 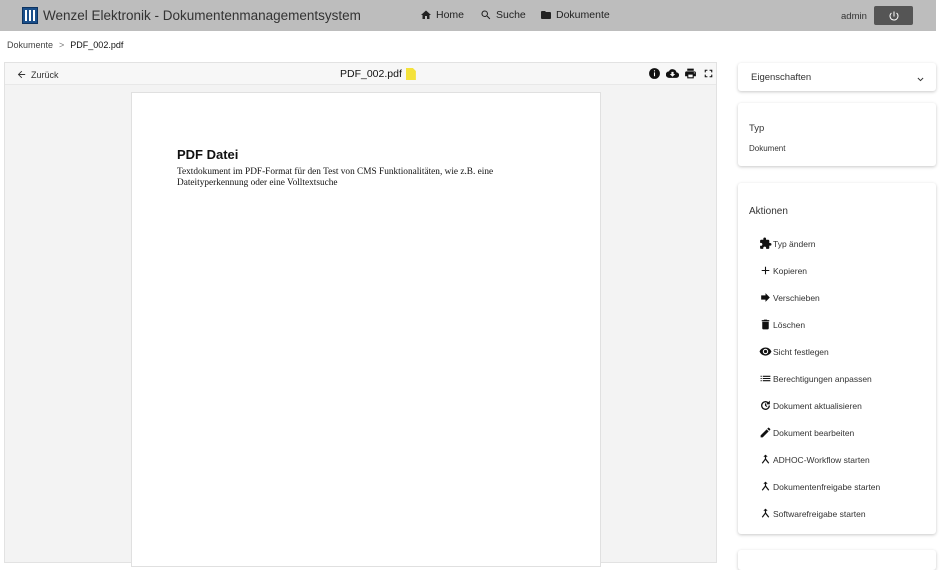 I want to click on action-label: Berechtigungen anpassen, so click(x=822, y=378).